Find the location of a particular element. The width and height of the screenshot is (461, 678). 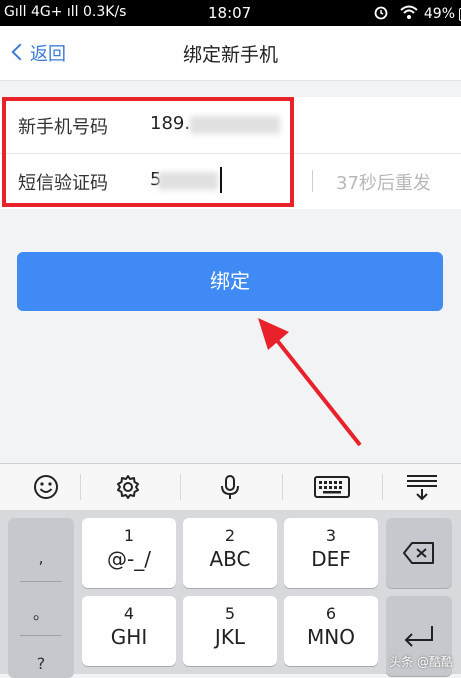

keyboard-icon is located at coordinates (332, 487).